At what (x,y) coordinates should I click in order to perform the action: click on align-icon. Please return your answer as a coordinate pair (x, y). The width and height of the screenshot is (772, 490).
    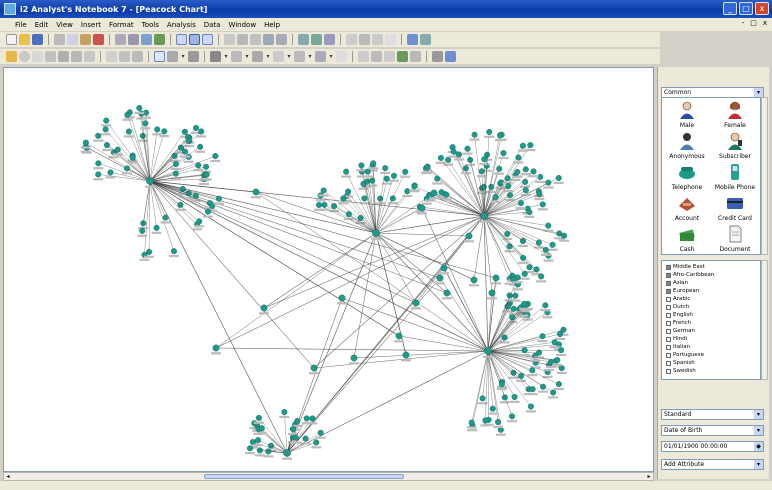
    Looking at the image, I should click on (242, 39).